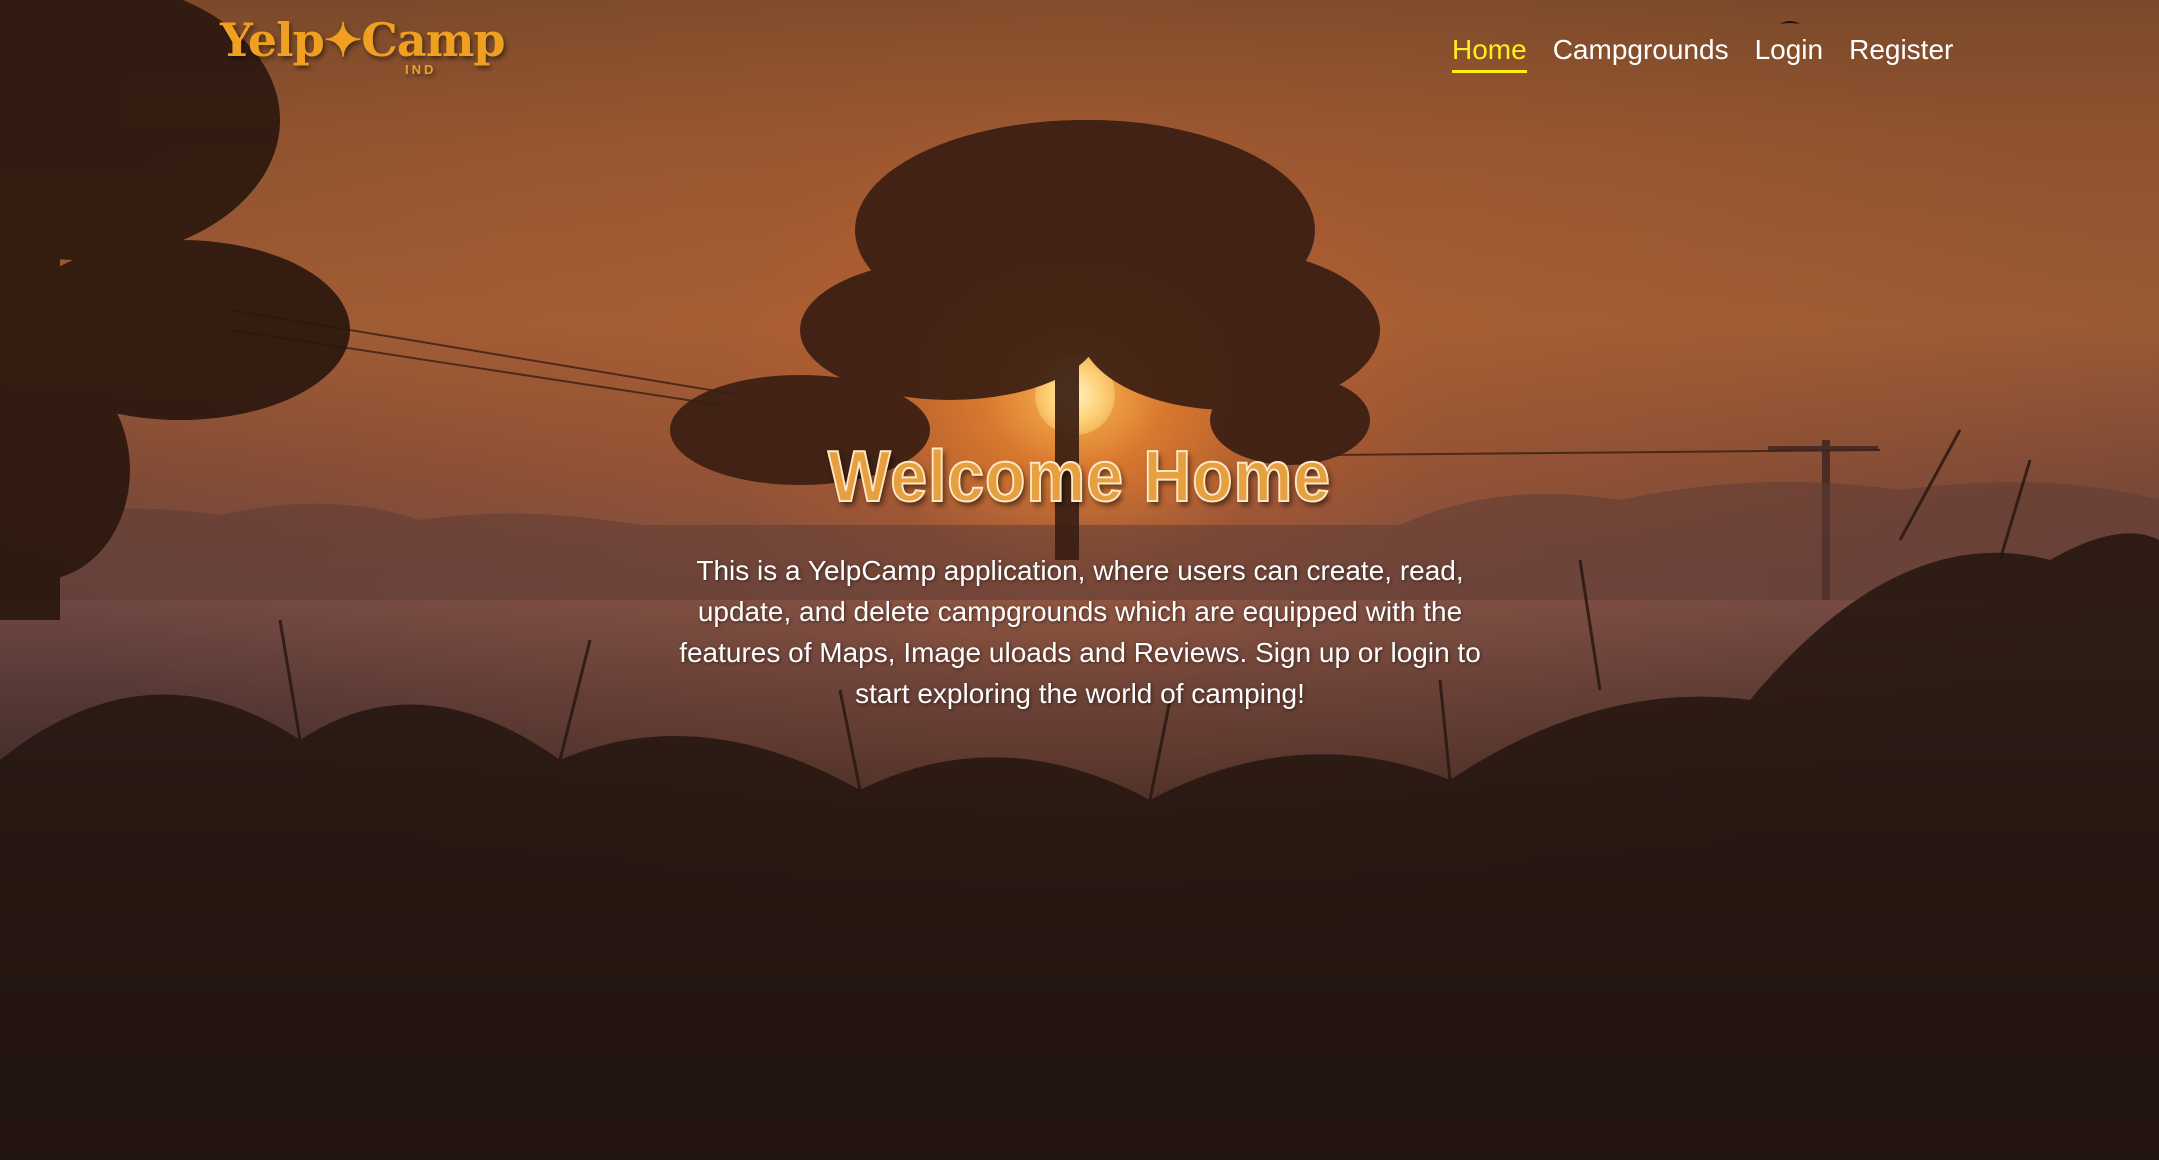 Image resolution: width=2159 pixels, height=1160 pixels. What do you see at coordinates (1079, 477) in the screenshot?
I see `hero-title: Welcome Home` at bounding box center [1079, 477].